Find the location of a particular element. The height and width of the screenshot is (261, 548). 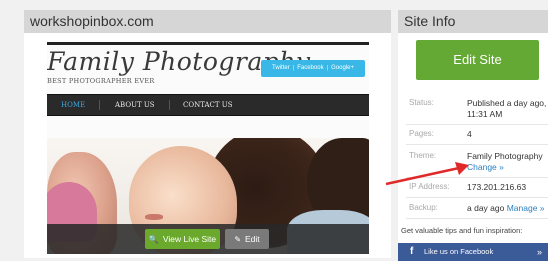

status-label: Status: is located at coordinates (421, 102).